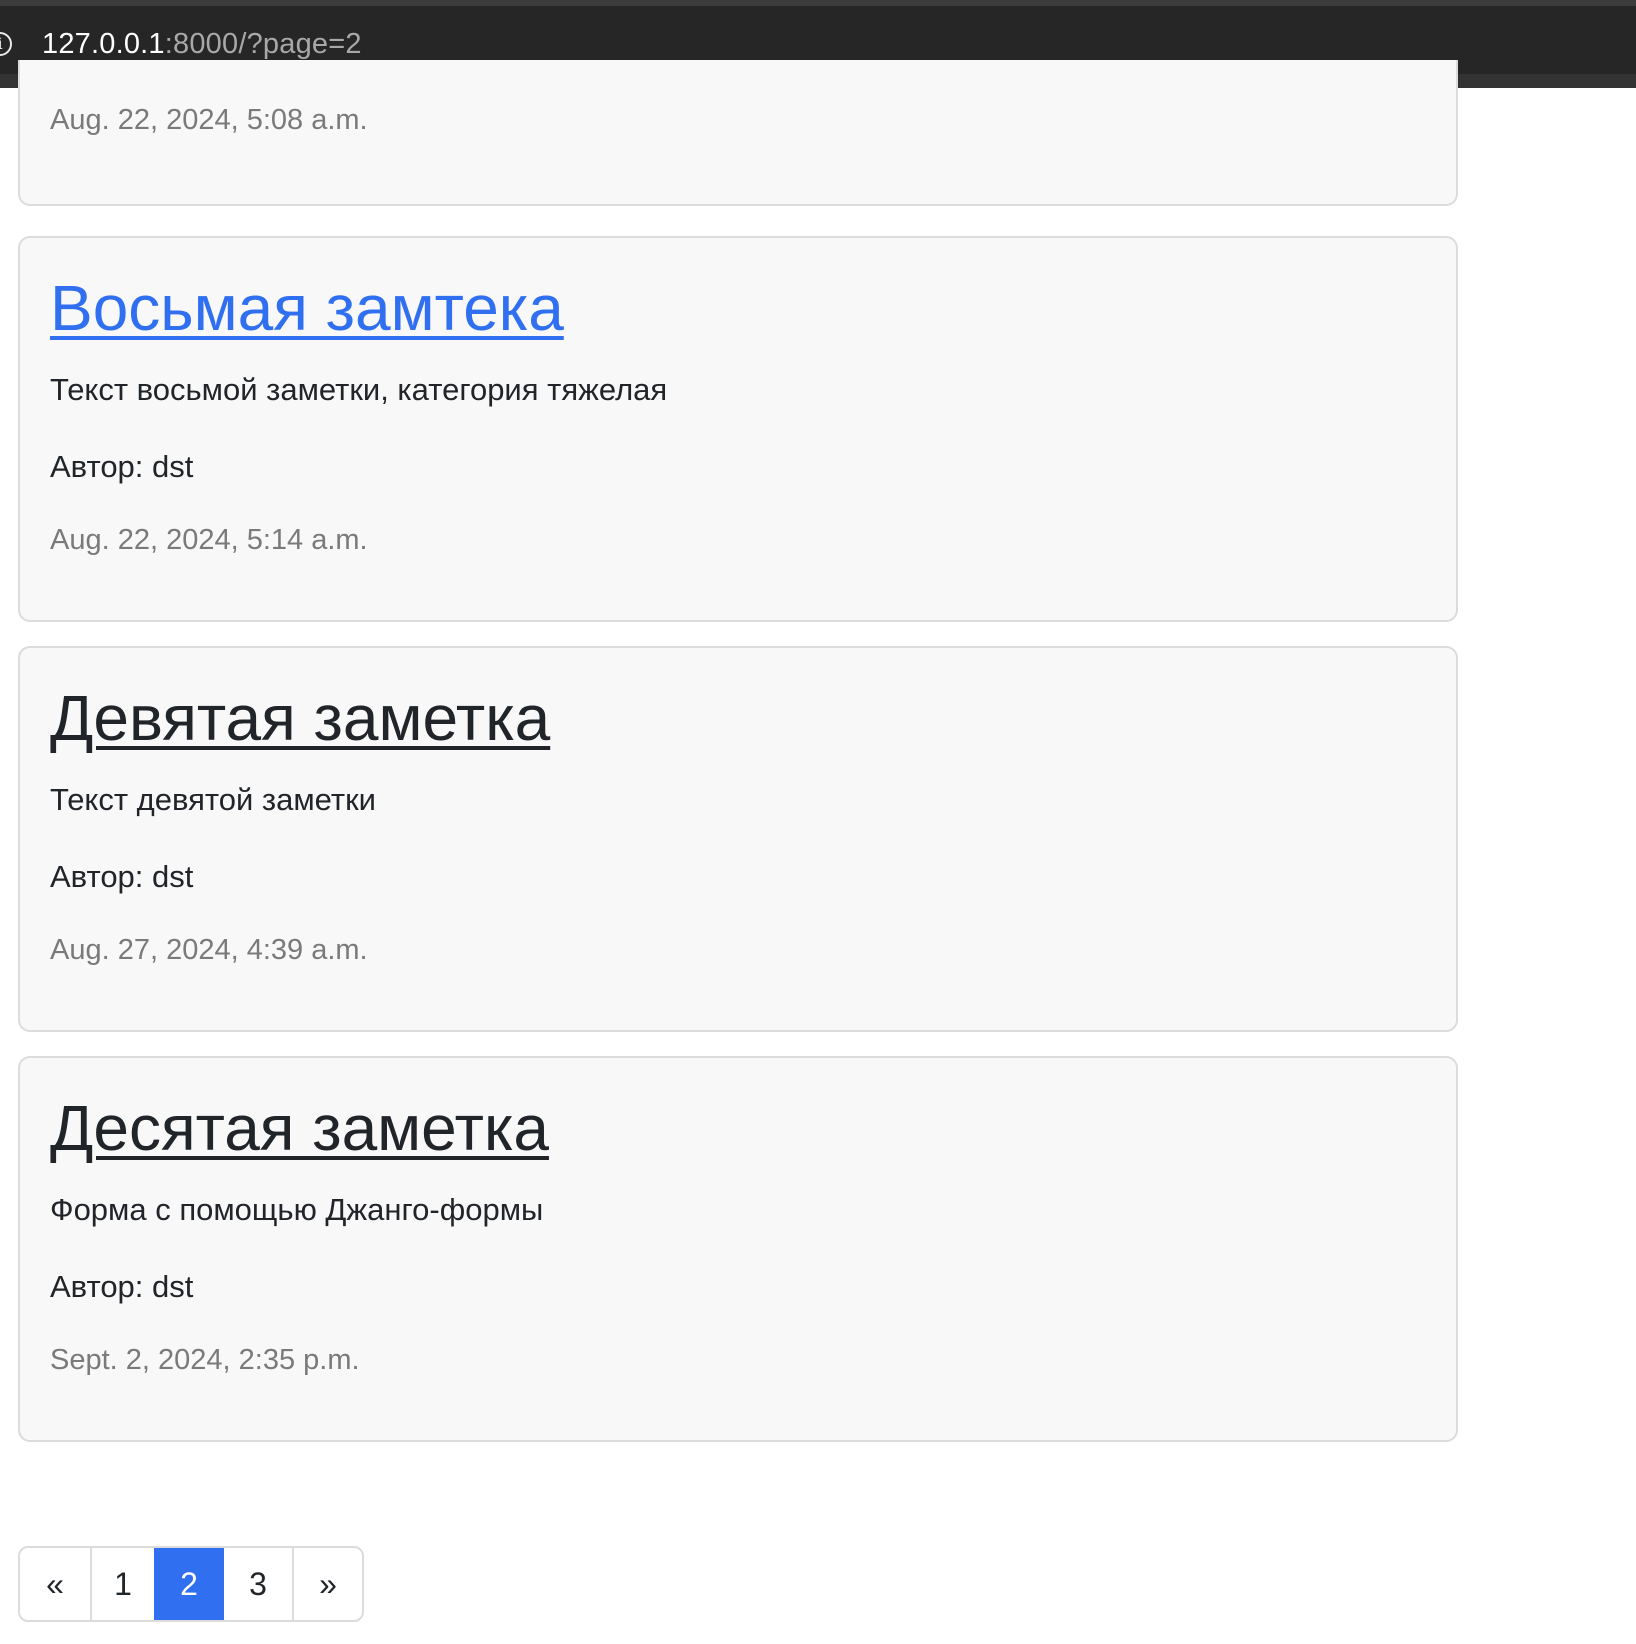  What do you see at coordinates (258, 1584) in the screenshot?
I see `pagination-page-3: 3` at bounding box center [258, 1584].